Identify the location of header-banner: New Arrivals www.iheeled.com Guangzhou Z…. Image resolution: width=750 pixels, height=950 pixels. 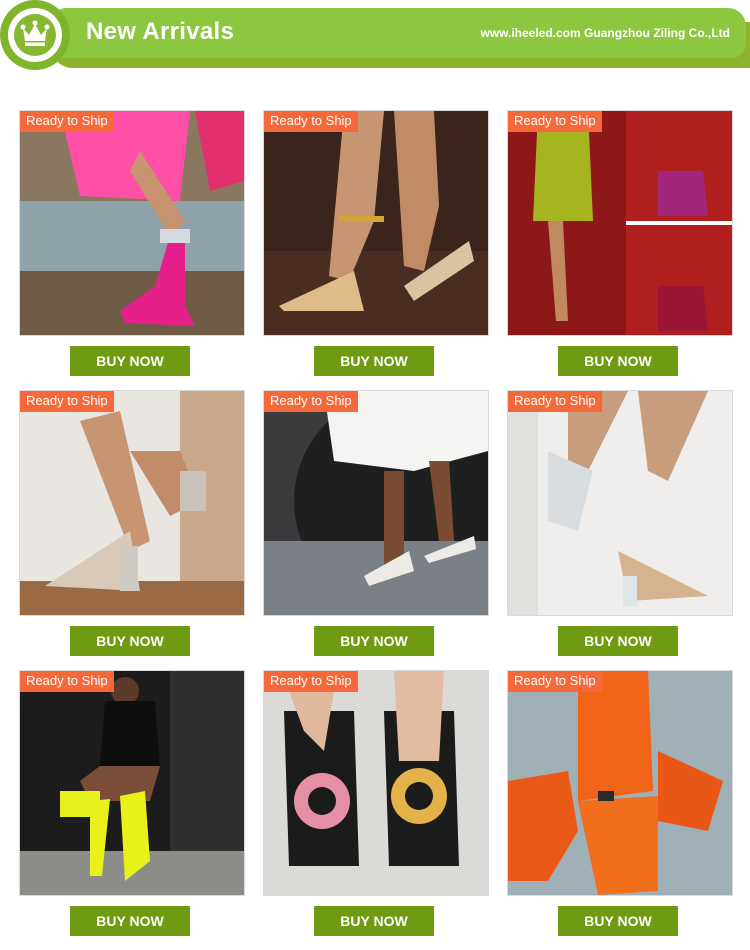
(375, 40).